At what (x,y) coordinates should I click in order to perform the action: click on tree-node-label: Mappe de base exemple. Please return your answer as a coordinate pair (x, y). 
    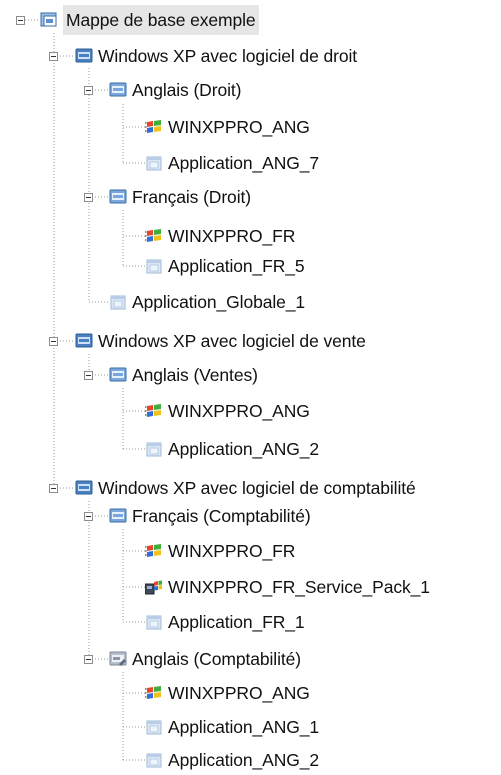
    Looking at the image, I should click on (161, 20).